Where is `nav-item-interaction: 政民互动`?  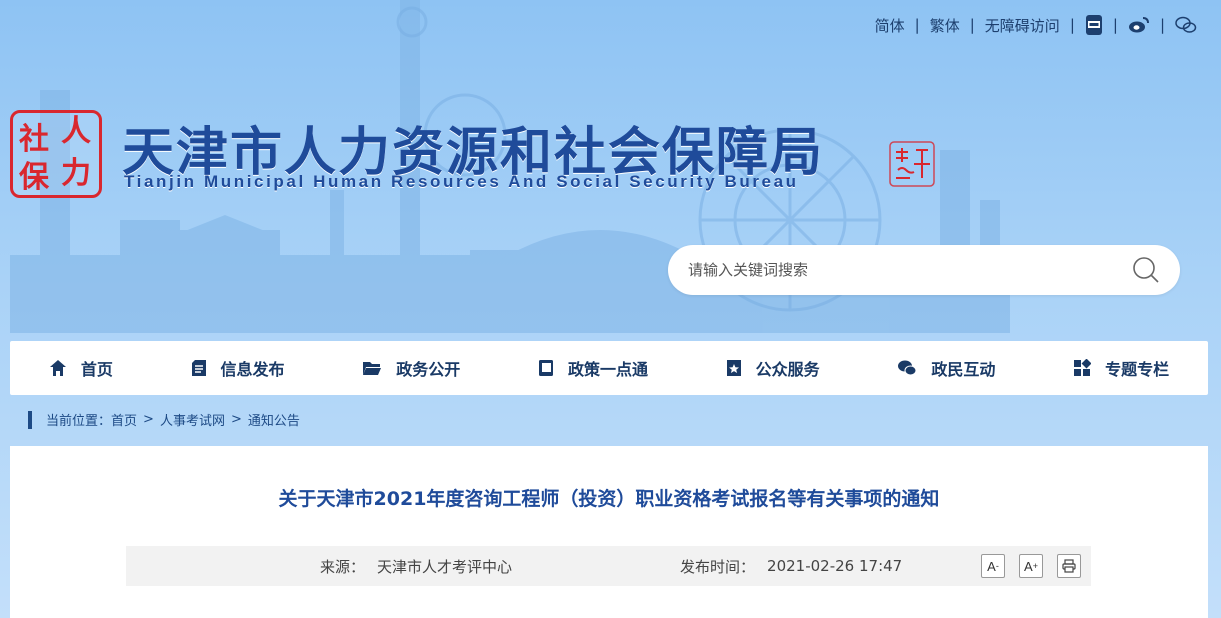
nav-item-interaction: 政民互动 is located at coordinates (946, 368).